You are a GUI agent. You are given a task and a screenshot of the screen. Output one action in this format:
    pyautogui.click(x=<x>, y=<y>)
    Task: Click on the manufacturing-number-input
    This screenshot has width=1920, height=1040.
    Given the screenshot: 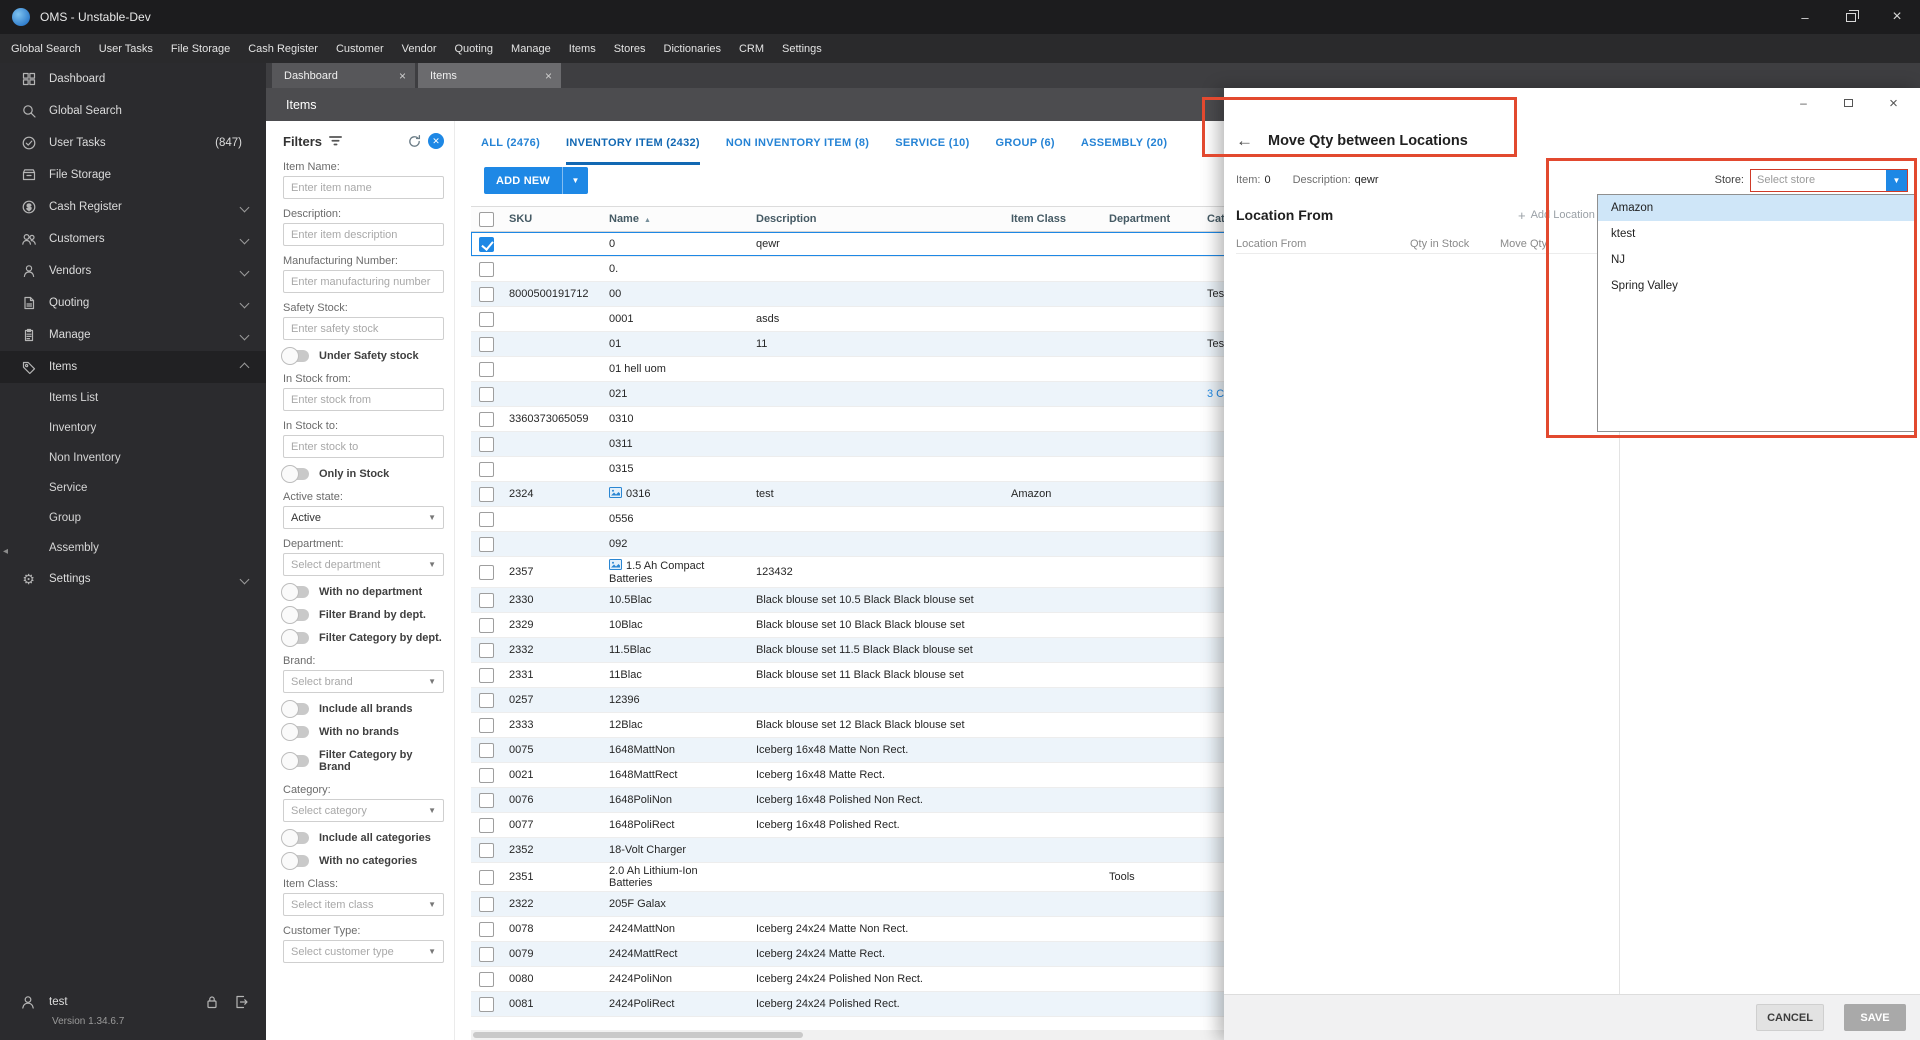 What is the action you would take?
    pyautogui.click(x=363, y=281)
    